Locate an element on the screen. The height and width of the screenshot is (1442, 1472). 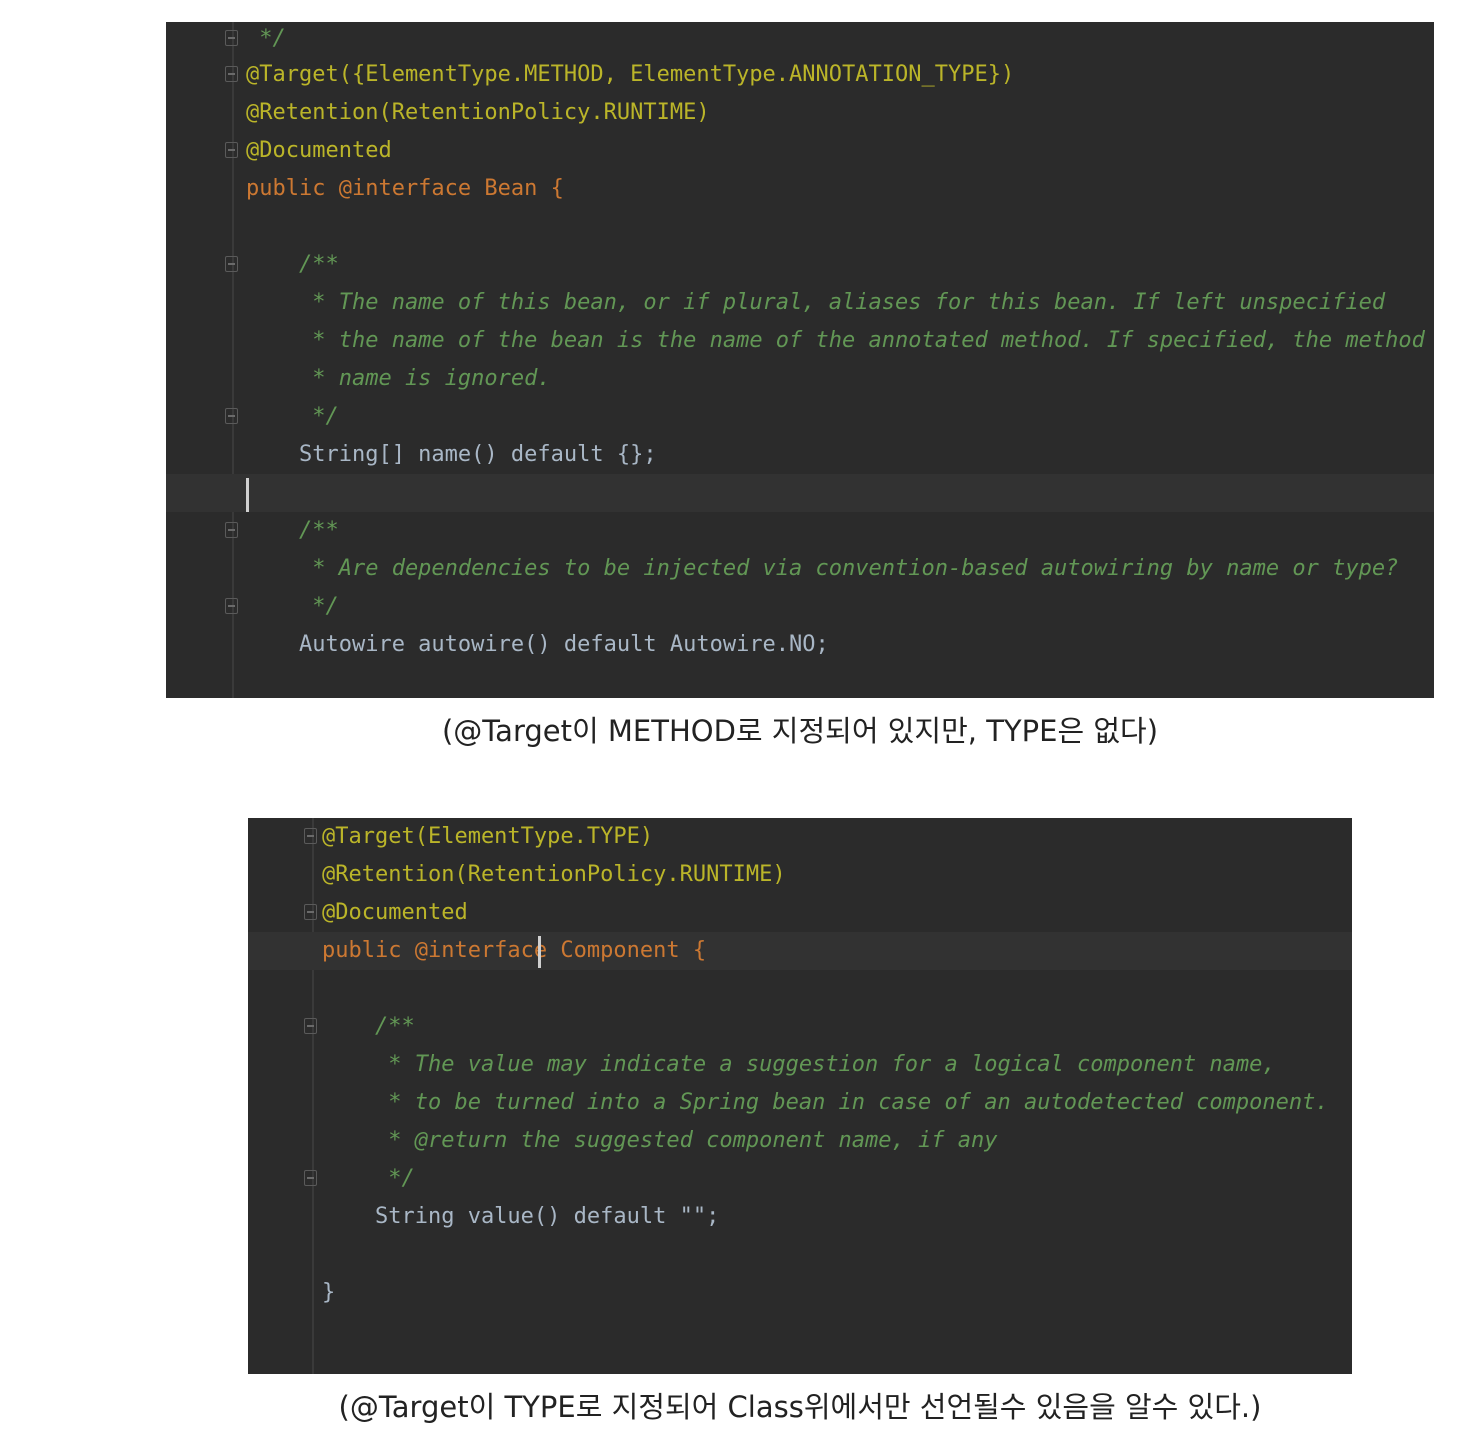
code-line: } is located at coordinates (329, 1292).